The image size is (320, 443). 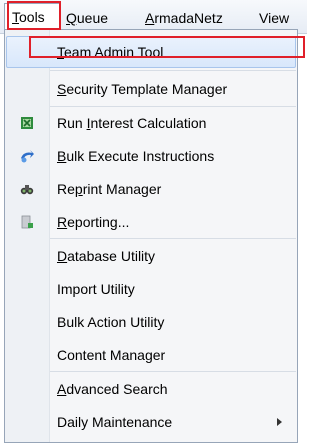 I want to click on menu-armadanetz: ArmadaNetz, so click(x=184, y=18).